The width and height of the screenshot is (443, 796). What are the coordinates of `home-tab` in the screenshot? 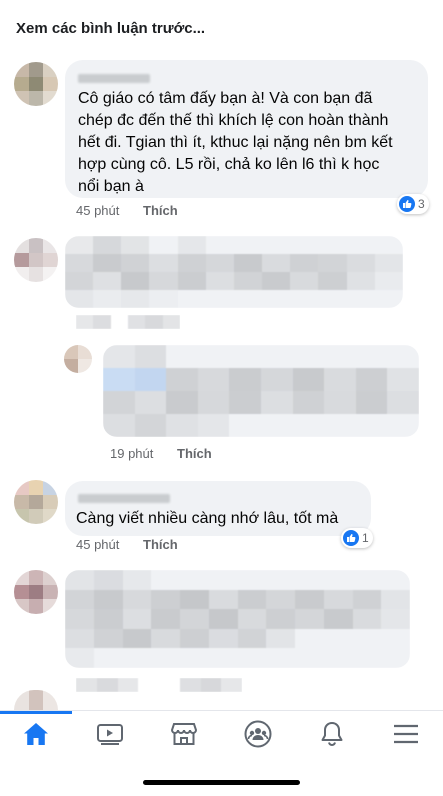 It's located at (36, 736).